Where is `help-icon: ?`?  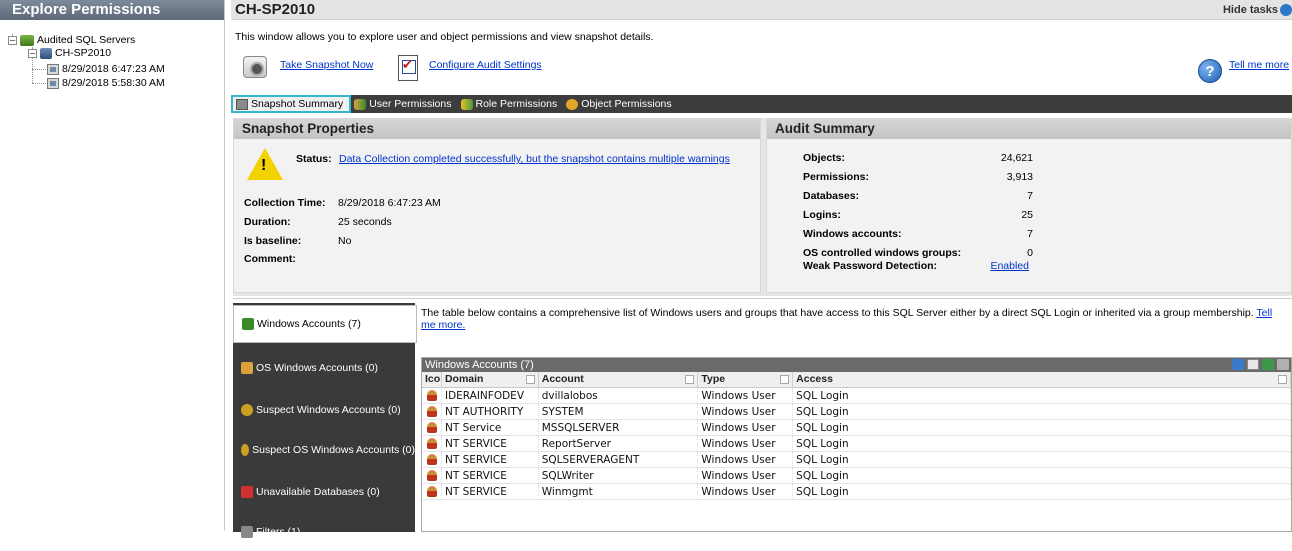 help-icon: ? is located at coordinates (1210, 71).